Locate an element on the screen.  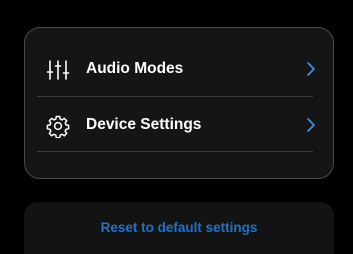
reset-button-label: Reset to default settings is located at coordinates (179, 227).